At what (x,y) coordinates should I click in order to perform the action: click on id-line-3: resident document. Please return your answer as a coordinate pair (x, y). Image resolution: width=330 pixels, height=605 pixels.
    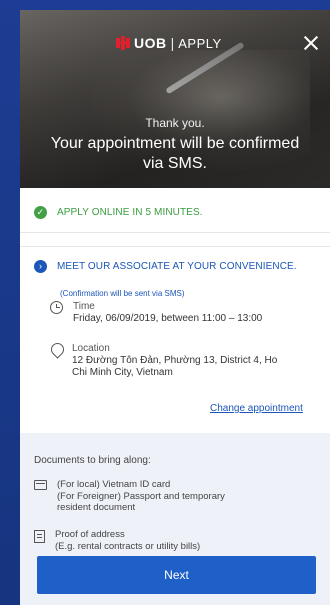
    Looking at the image, I should click on (96, 507).